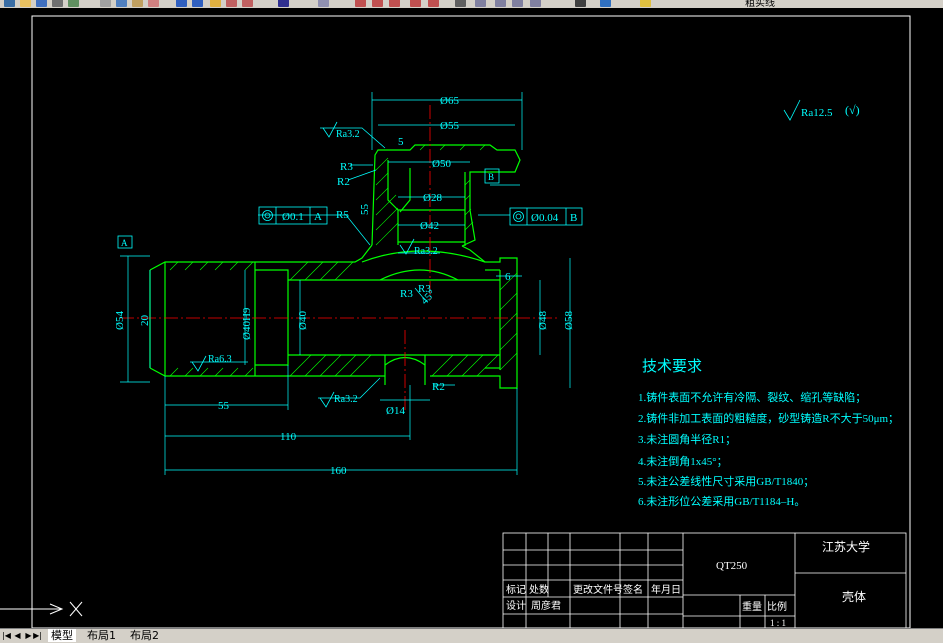 The height and width of the screenshot is (643, 943). What do you see at coordinates (480, 3) in the screenshot?
I see `help-icon` at bounding box center [480, 3].